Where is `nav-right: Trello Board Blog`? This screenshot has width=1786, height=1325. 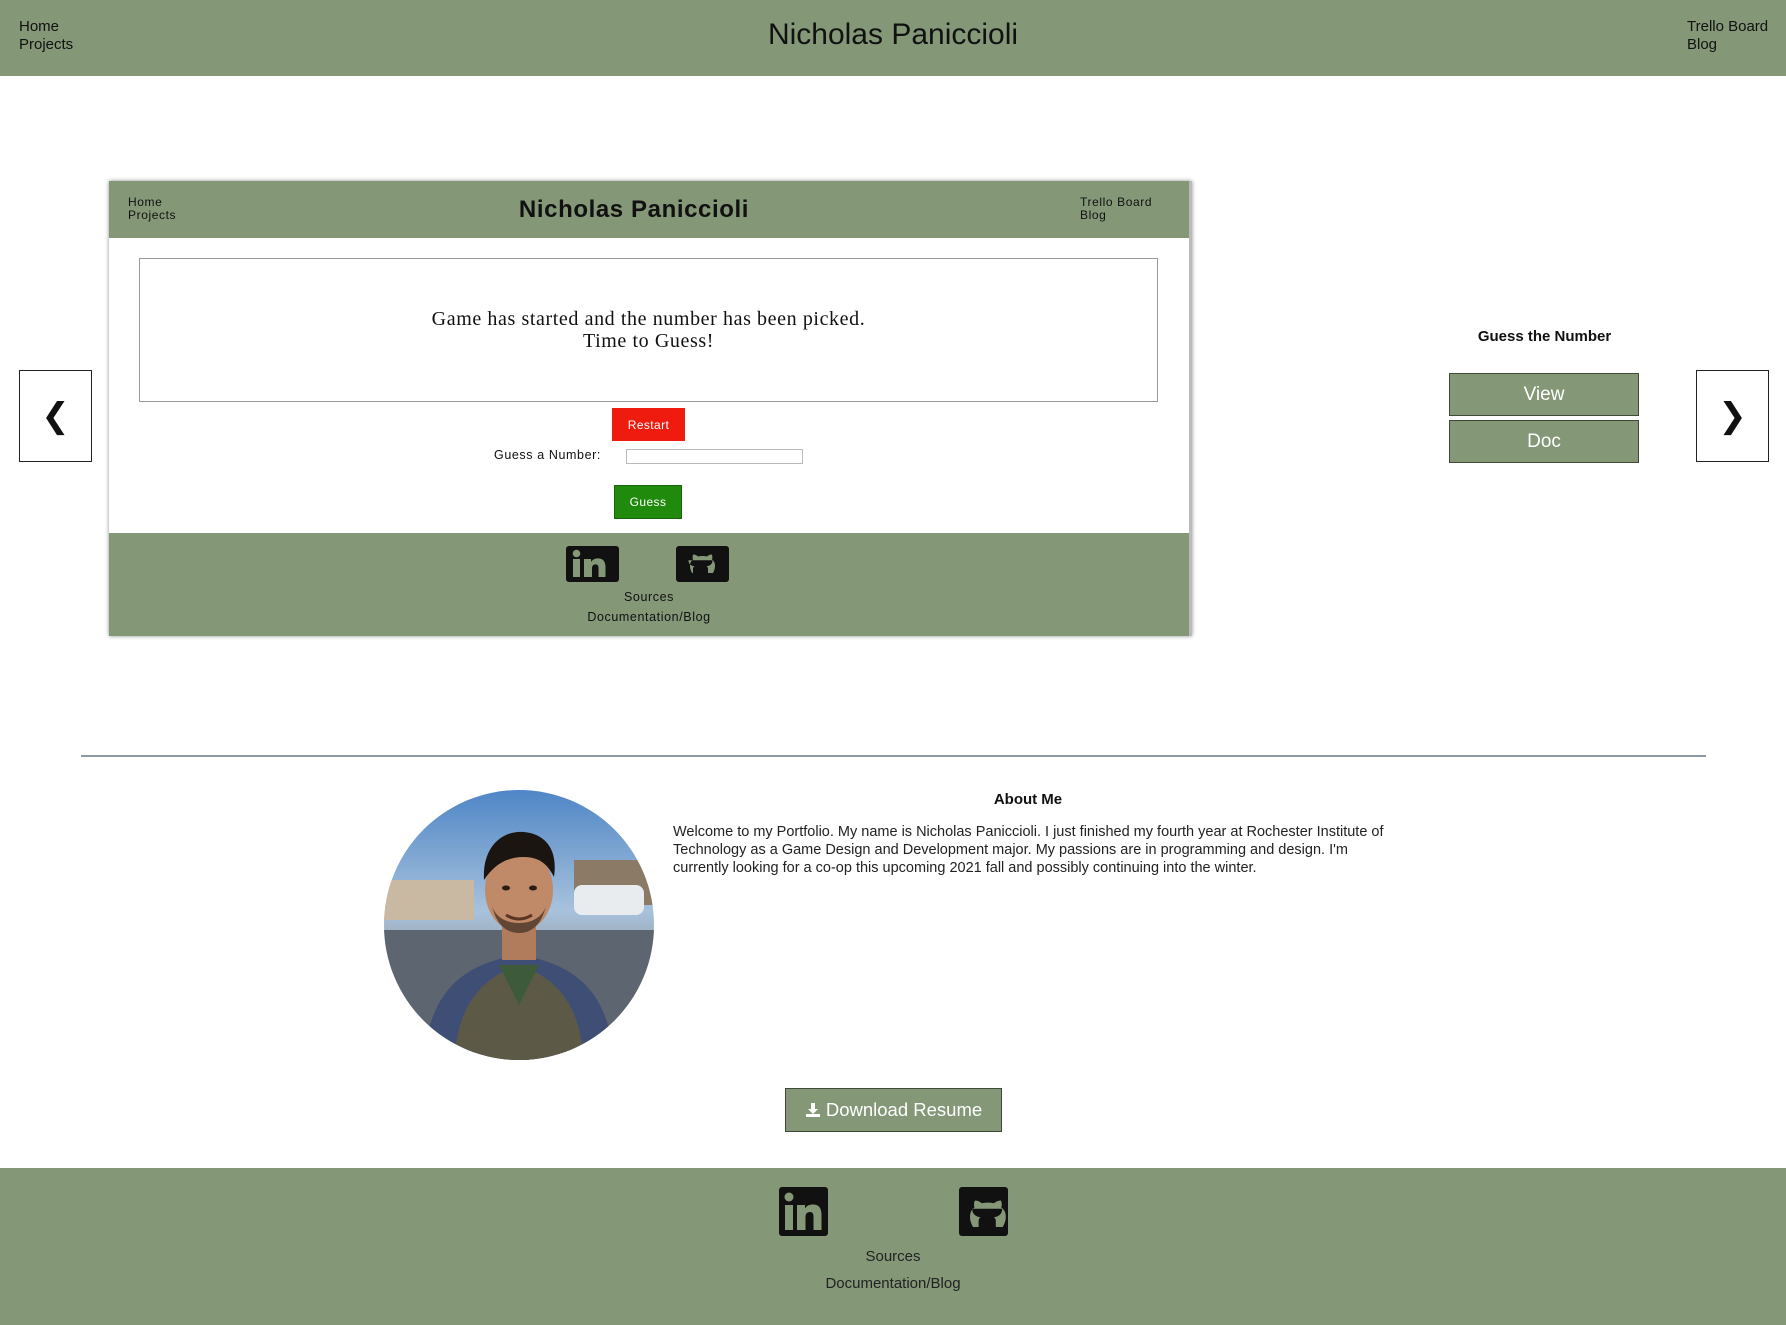
nav-right: Trello Board Blog is located at coordinates (1727, 36).